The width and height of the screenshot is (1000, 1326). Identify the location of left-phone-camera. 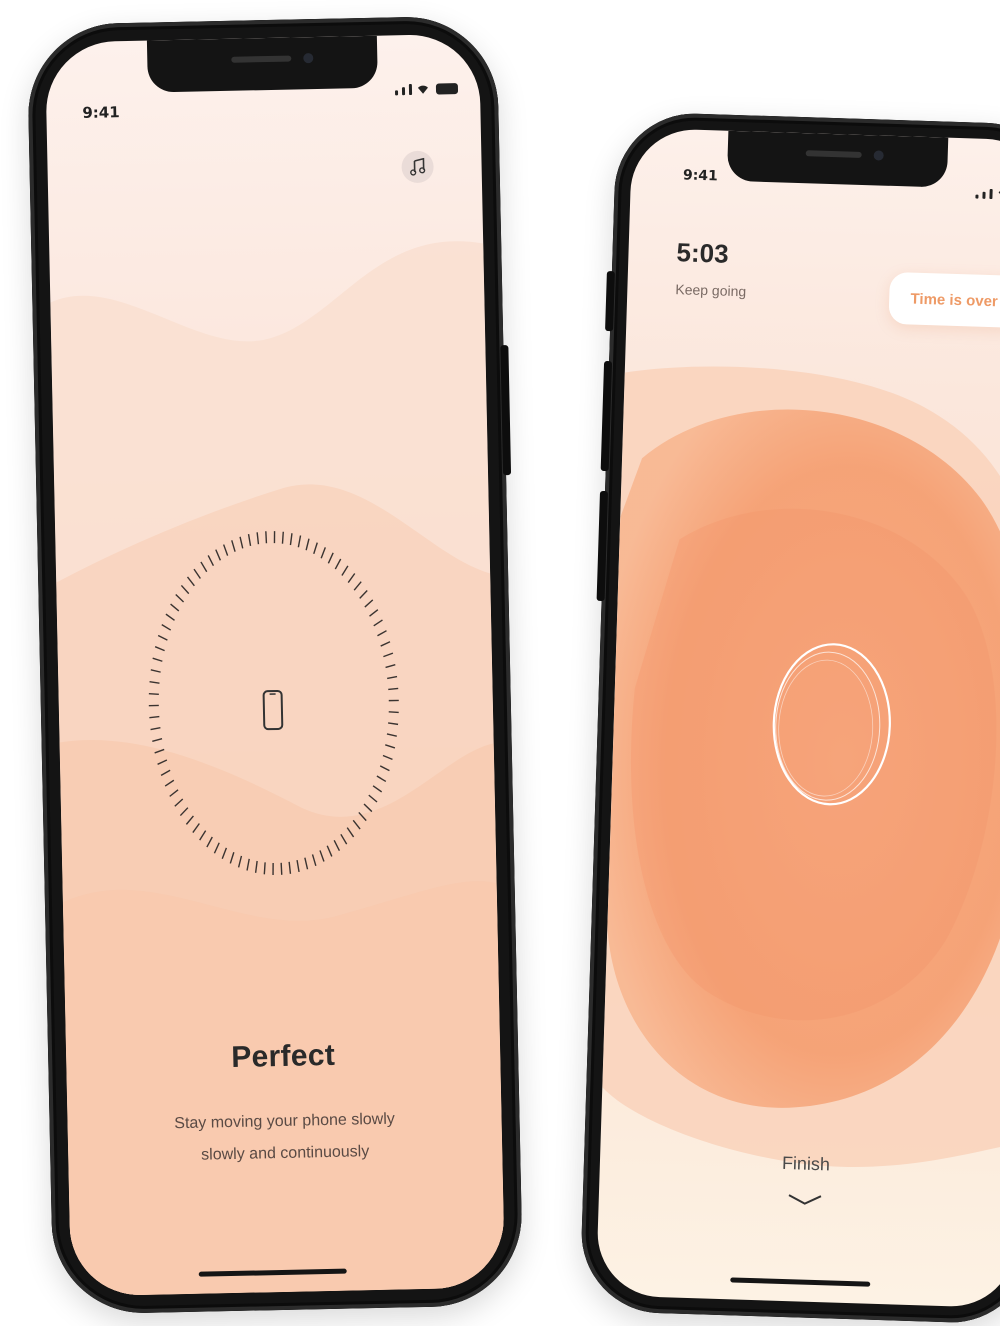
(308, 58).